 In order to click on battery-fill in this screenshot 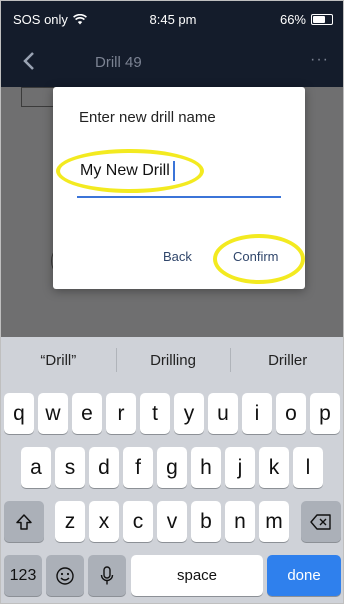, I will do `click(319, 19)`.